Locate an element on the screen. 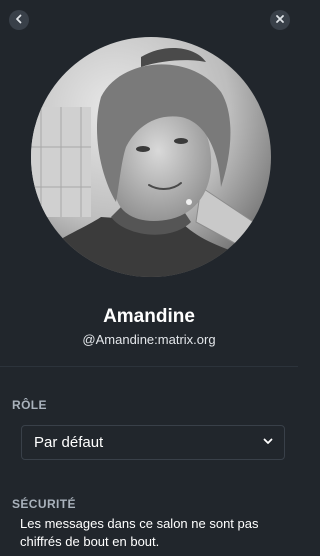  divider is located at coordinates (149, 366).